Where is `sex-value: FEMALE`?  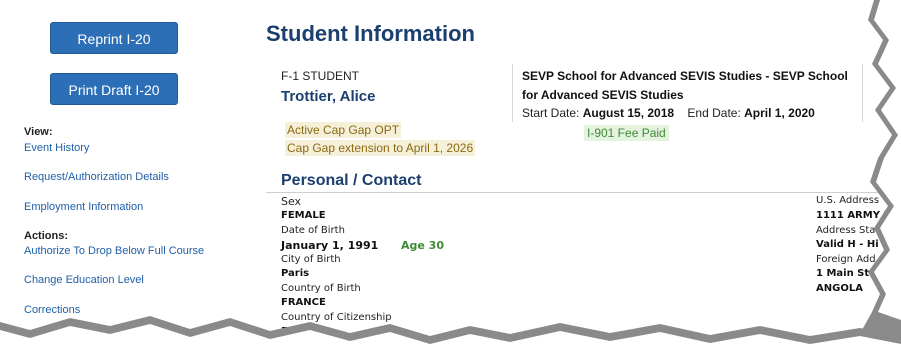
sex-value: FEMALE is located at coordinates (303, 215).